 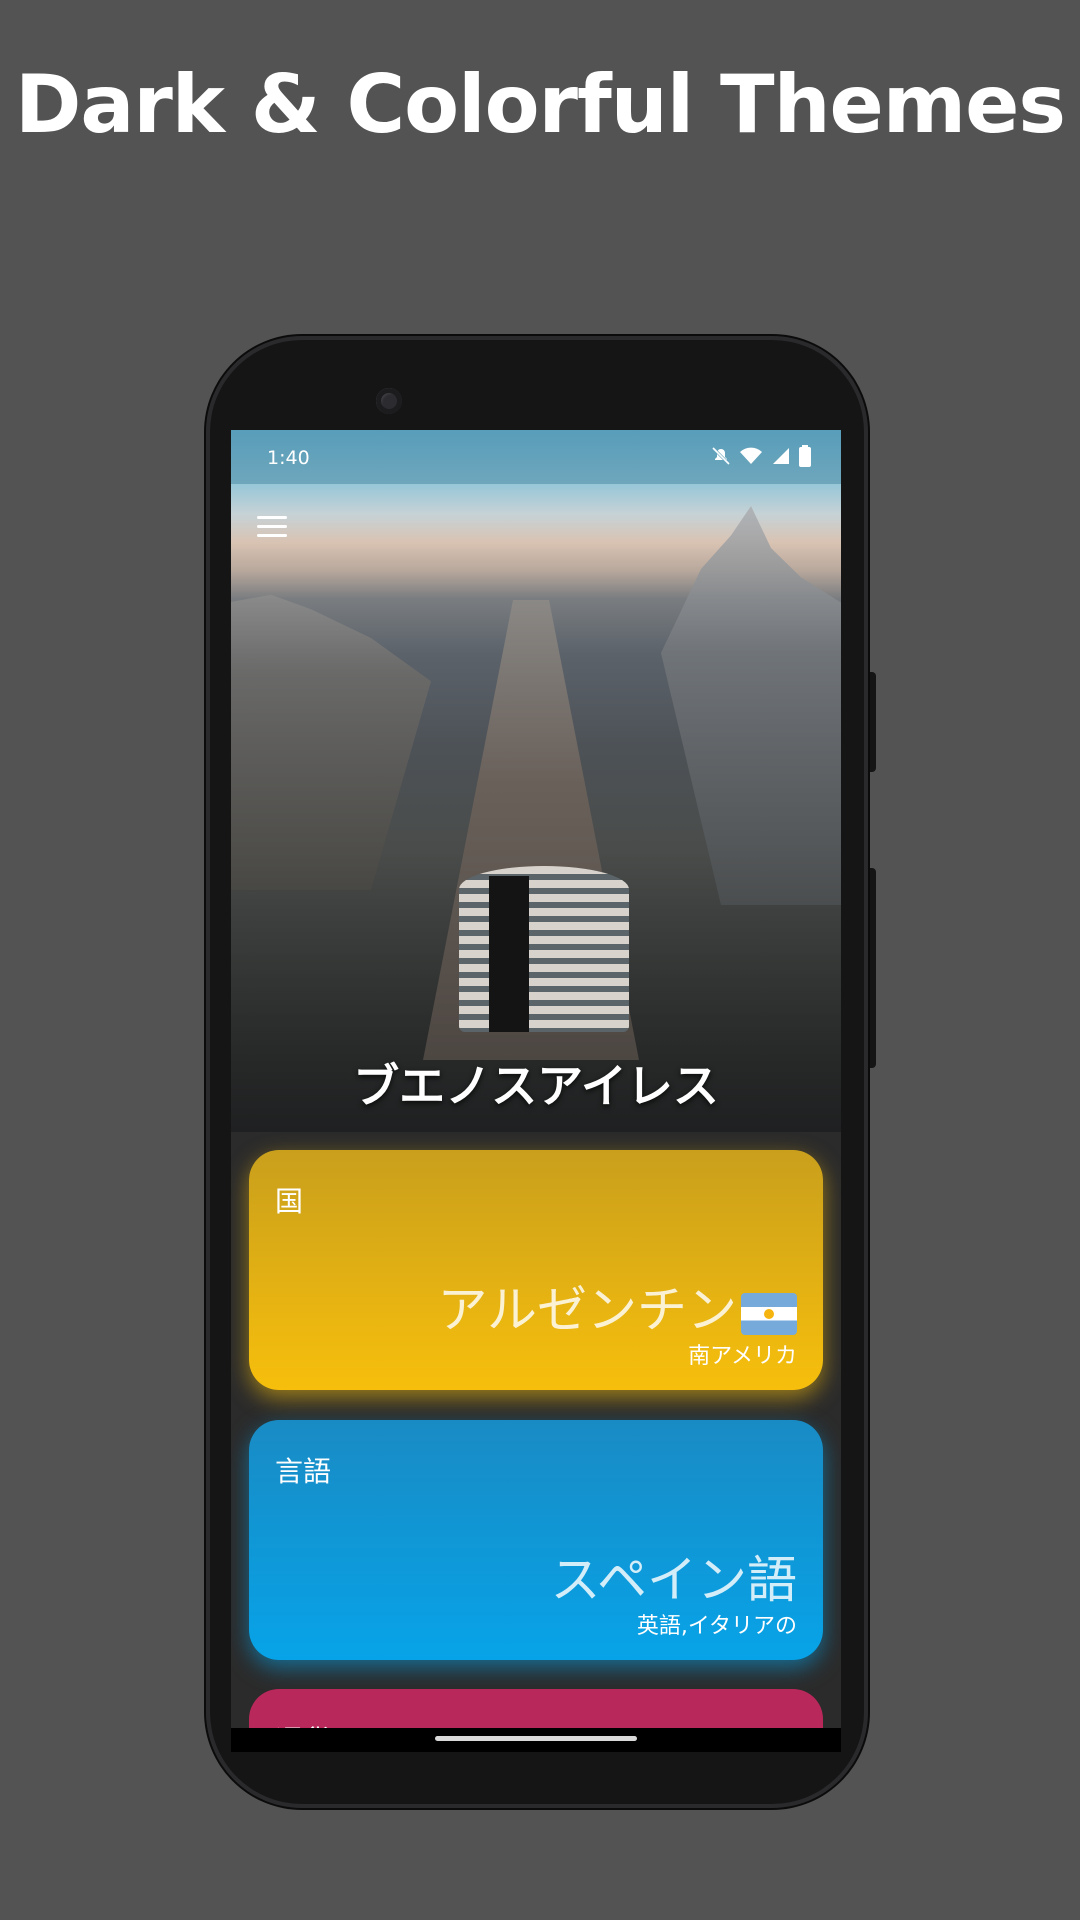 I want to click on hero-skyline-right, so click(x=751, y=705).